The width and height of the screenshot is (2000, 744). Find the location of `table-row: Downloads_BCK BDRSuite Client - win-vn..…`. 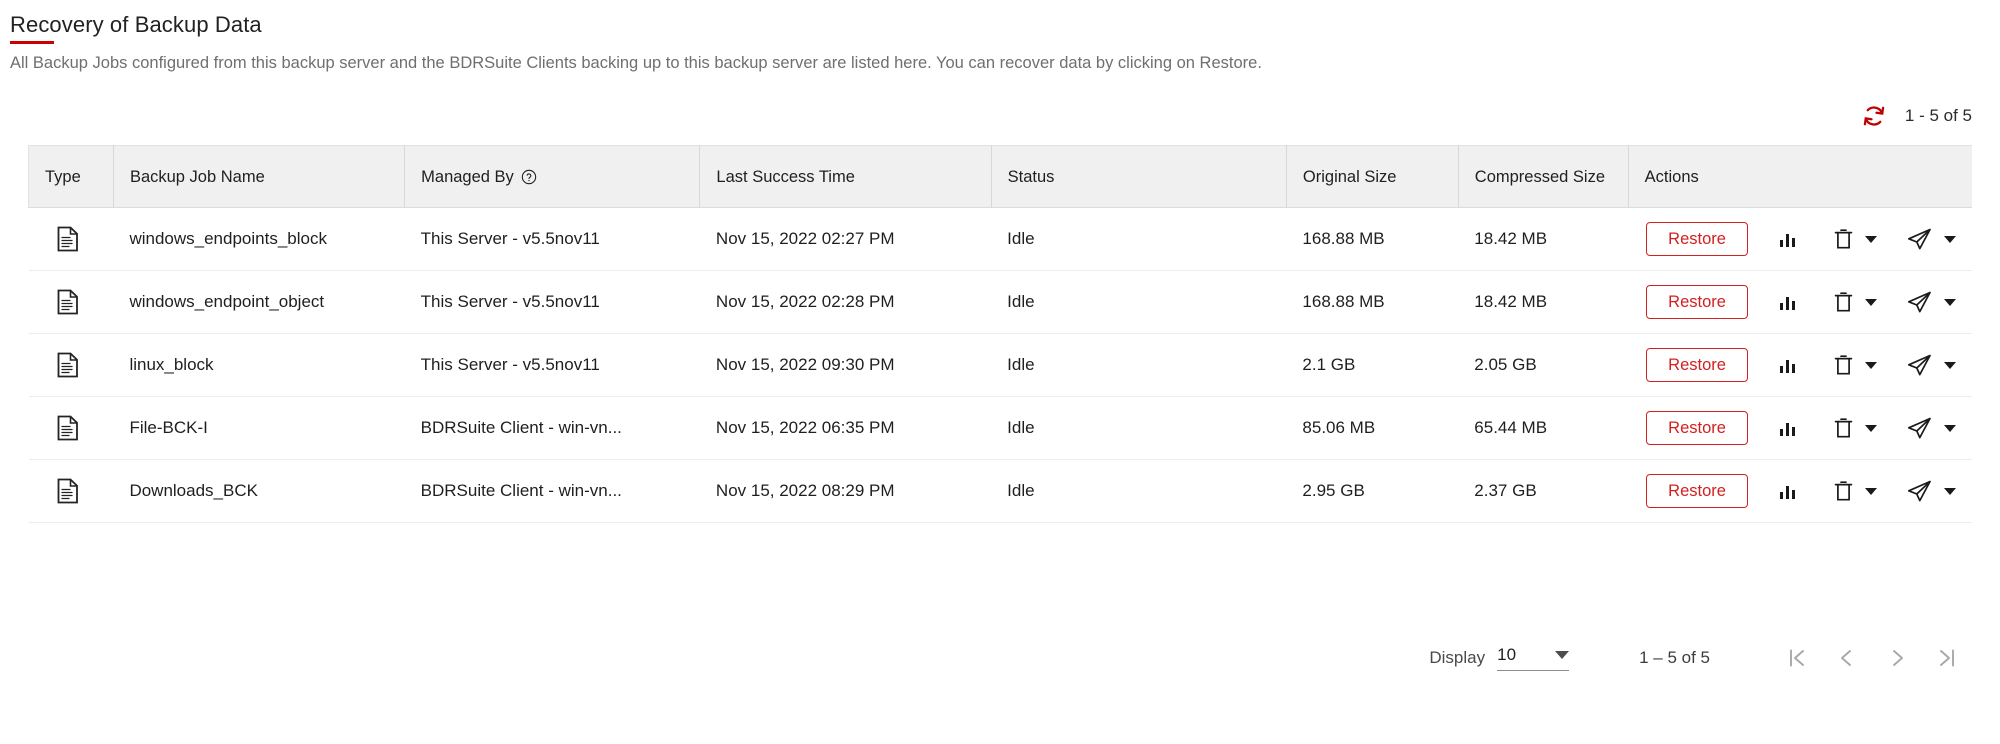

table-row: Downloads_BCK BDRSuite Client - win-vn..… is located at coordinates (1000, 491).